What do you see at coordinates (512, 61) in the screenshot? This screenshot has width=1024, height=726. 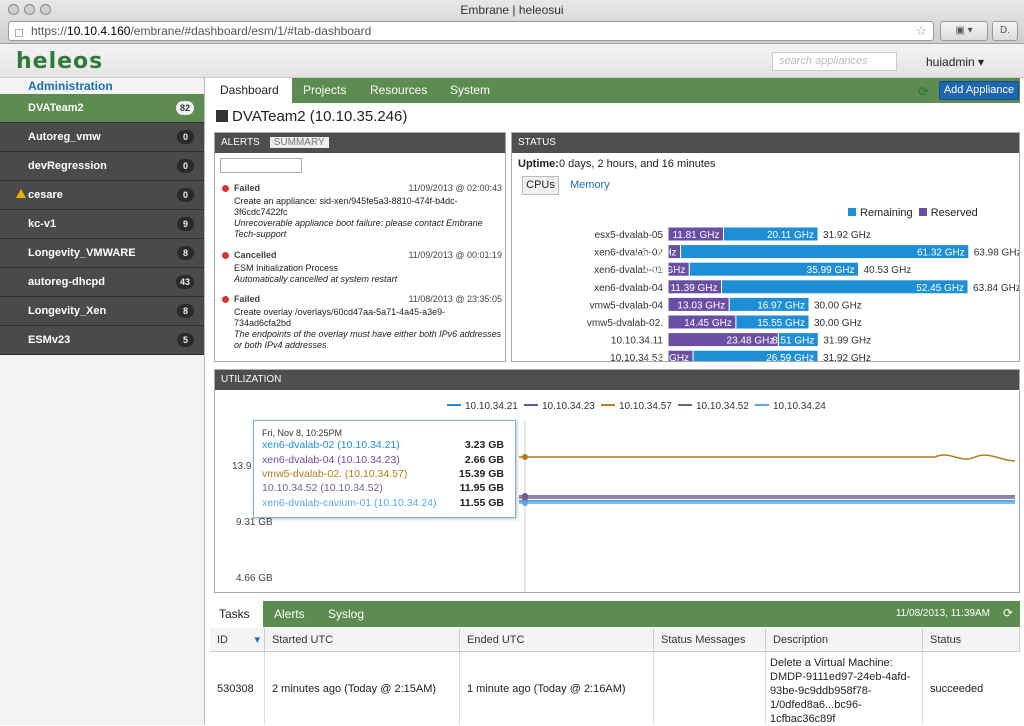 I see `app-header: heleos search appliances huiadmin ▾` at bounding box center [512, 61].